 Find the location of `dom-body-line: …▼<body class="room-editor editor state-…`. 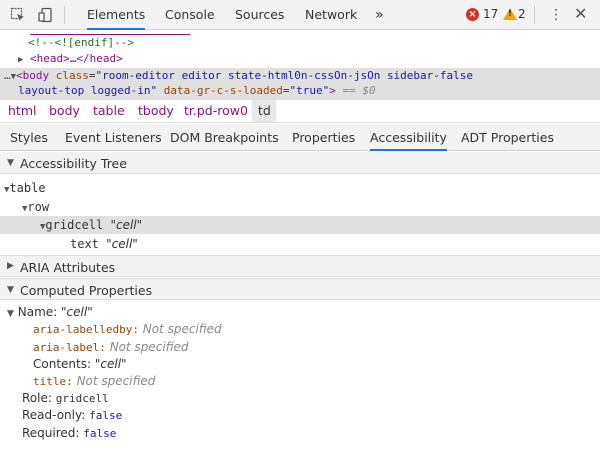

dom-body-line: …▼<body class="room-editor editor state-… is located at coordinates (238, 76).